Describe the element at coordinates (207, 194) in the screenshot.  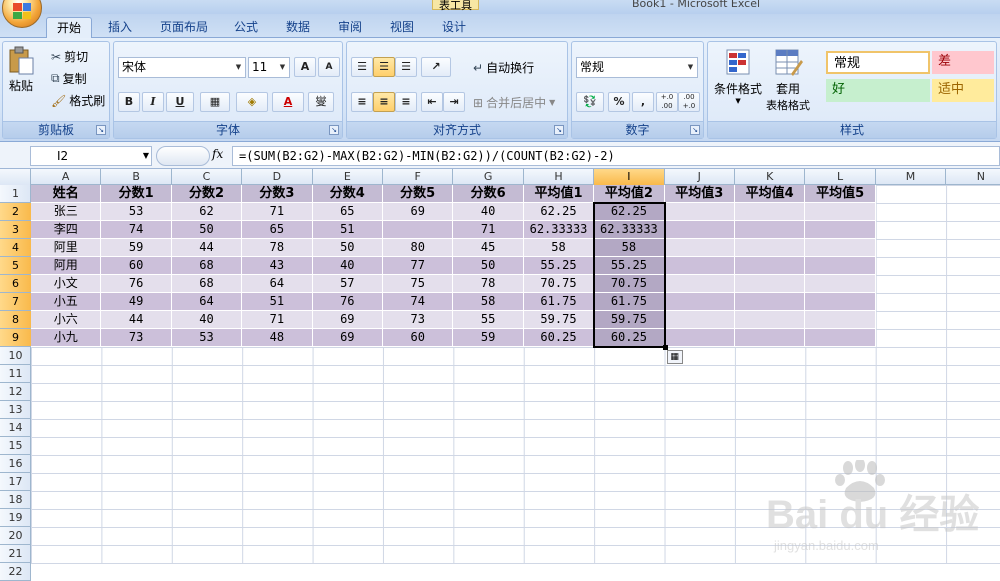
I see `header-cell: 分数2` at that location.